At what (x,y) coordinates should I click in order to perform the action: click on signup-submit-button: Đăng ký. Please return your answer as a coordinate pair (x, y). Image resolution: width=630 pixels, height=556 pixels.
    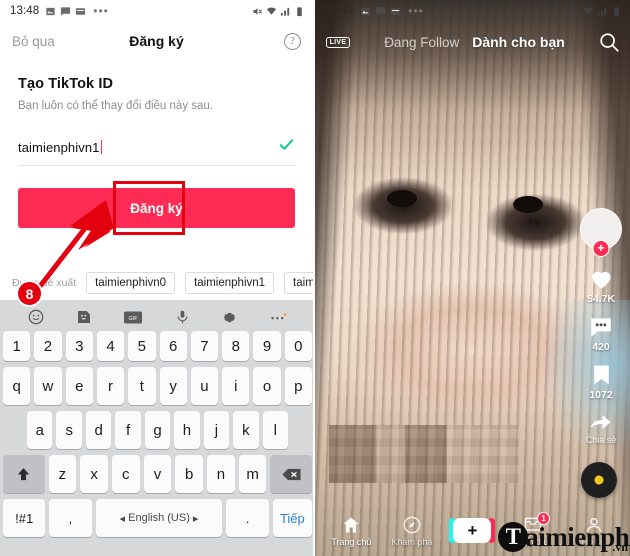
    Looking at the image, I should click on (156, 208).